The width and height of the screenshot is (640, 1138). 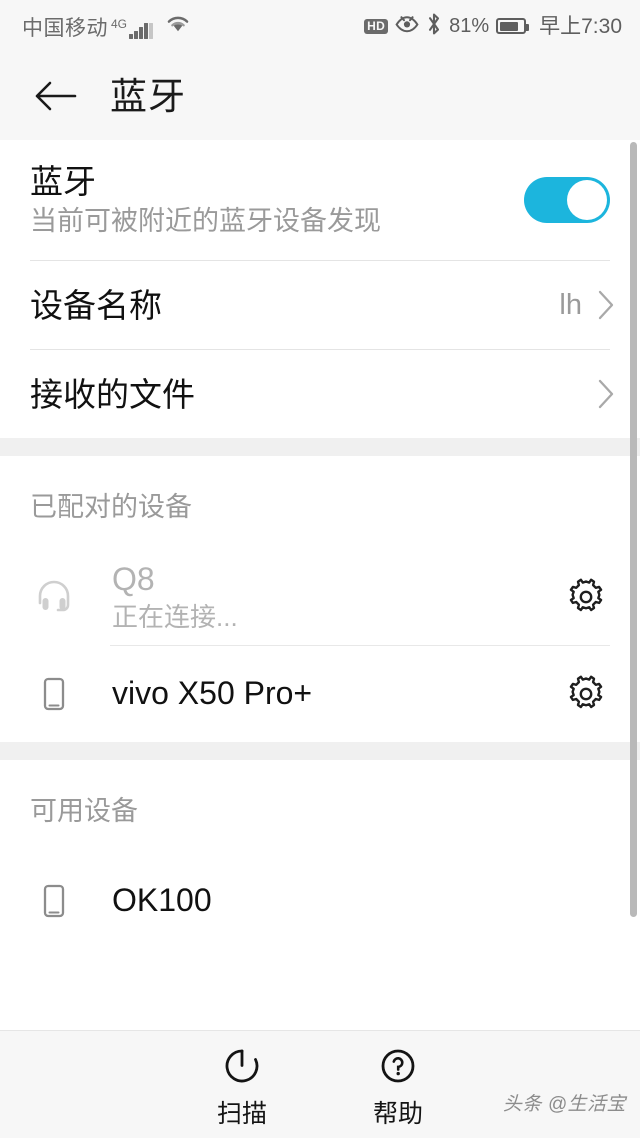 What do you see at coordinates (133, 578) in the screenshot?
I see `device-name: Q8` at bounding box center [133, 578].